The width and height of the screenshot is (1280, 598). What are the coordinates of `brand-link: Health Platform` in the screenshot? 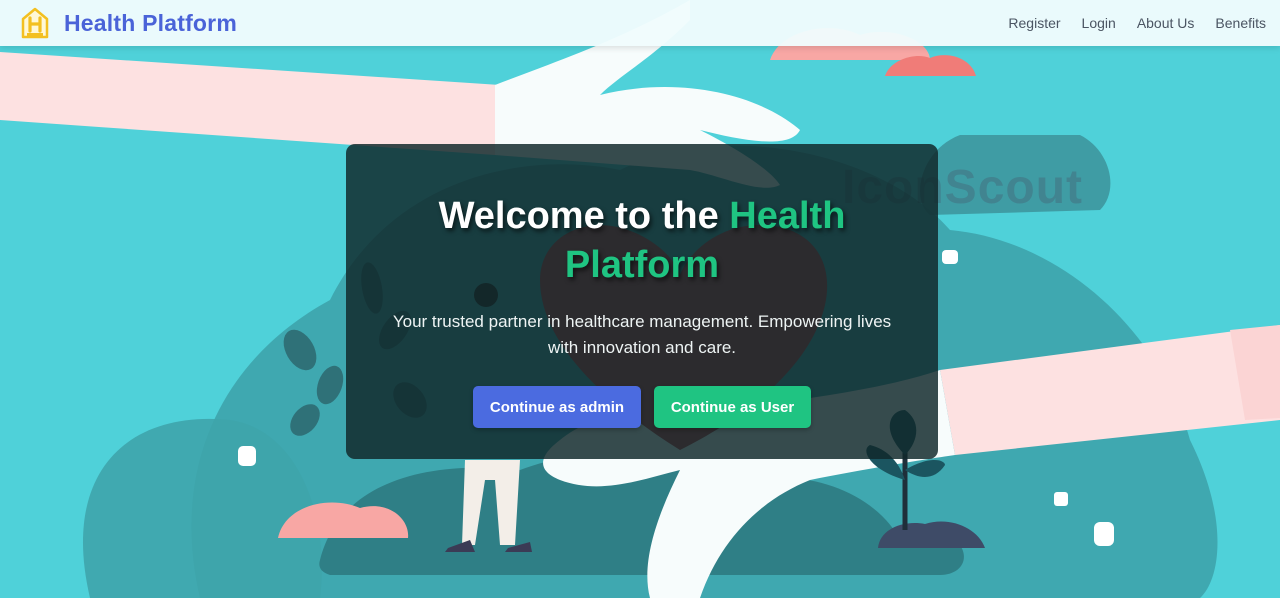 It's located at (128, 23).